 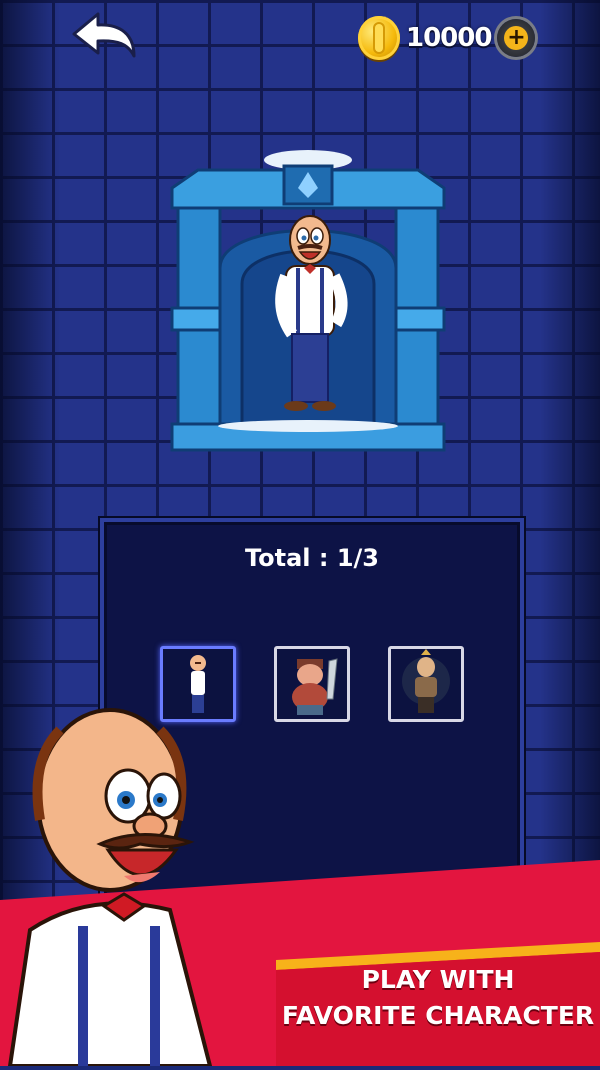 I want to click on promo-banner-text: PLAY WITH FAVORITE CHARACTER, so click(x=438, y=998).